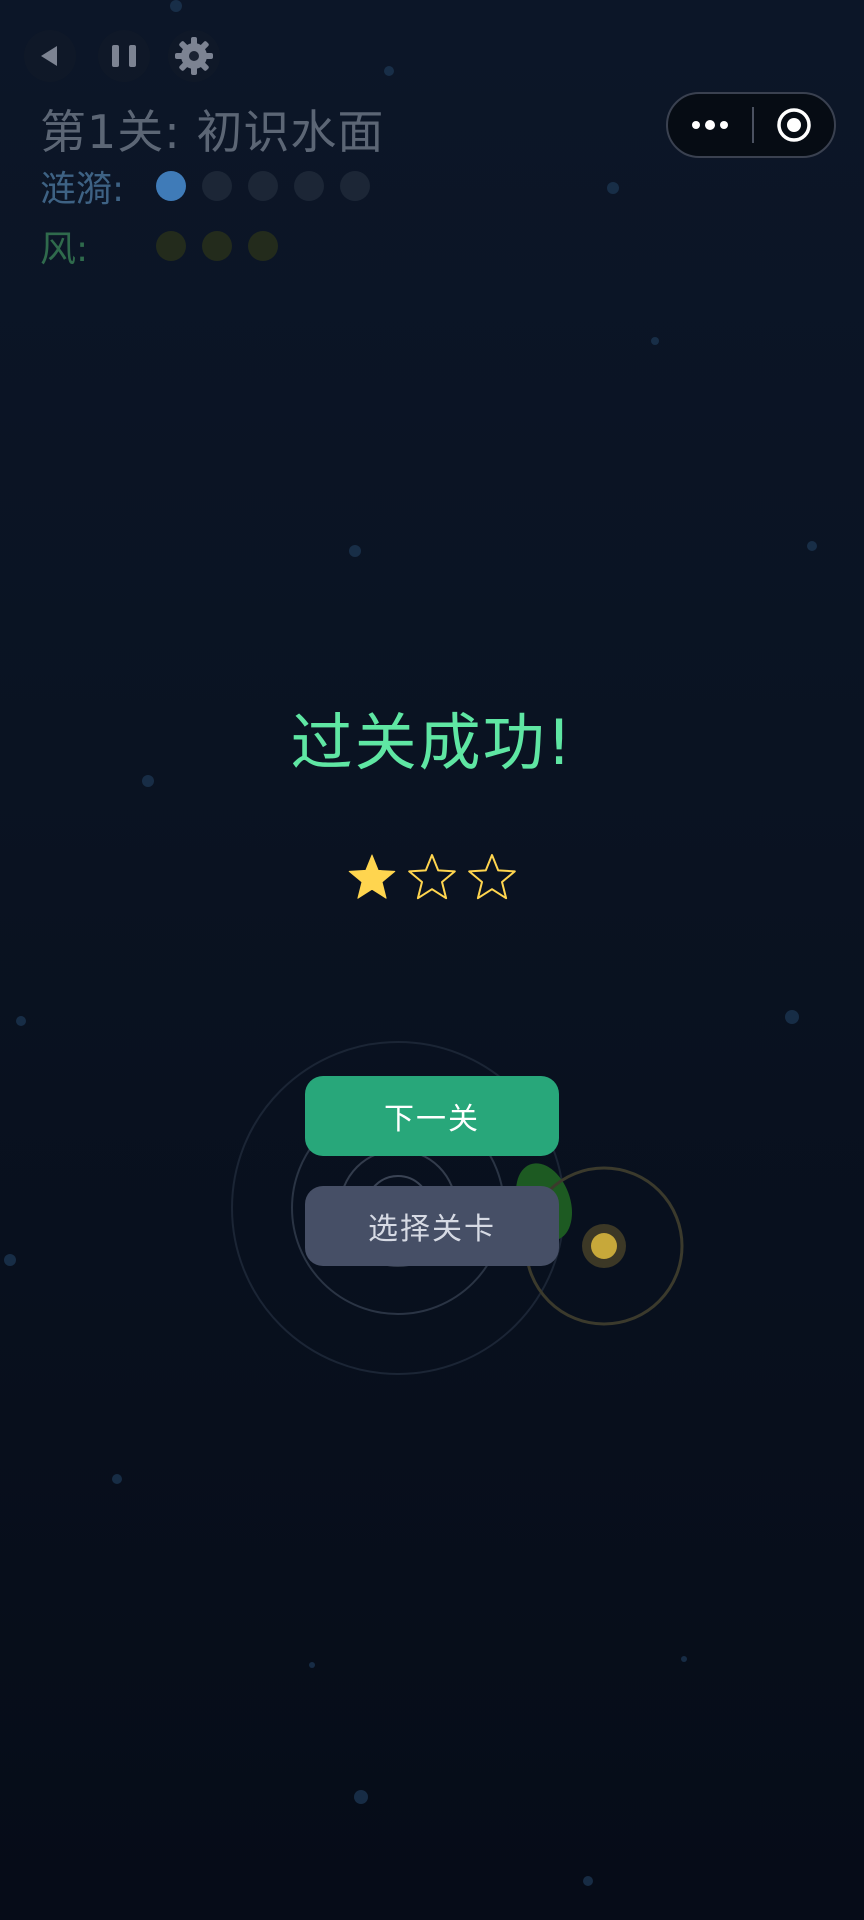  I want to click on pause-button, so click(124, 56).